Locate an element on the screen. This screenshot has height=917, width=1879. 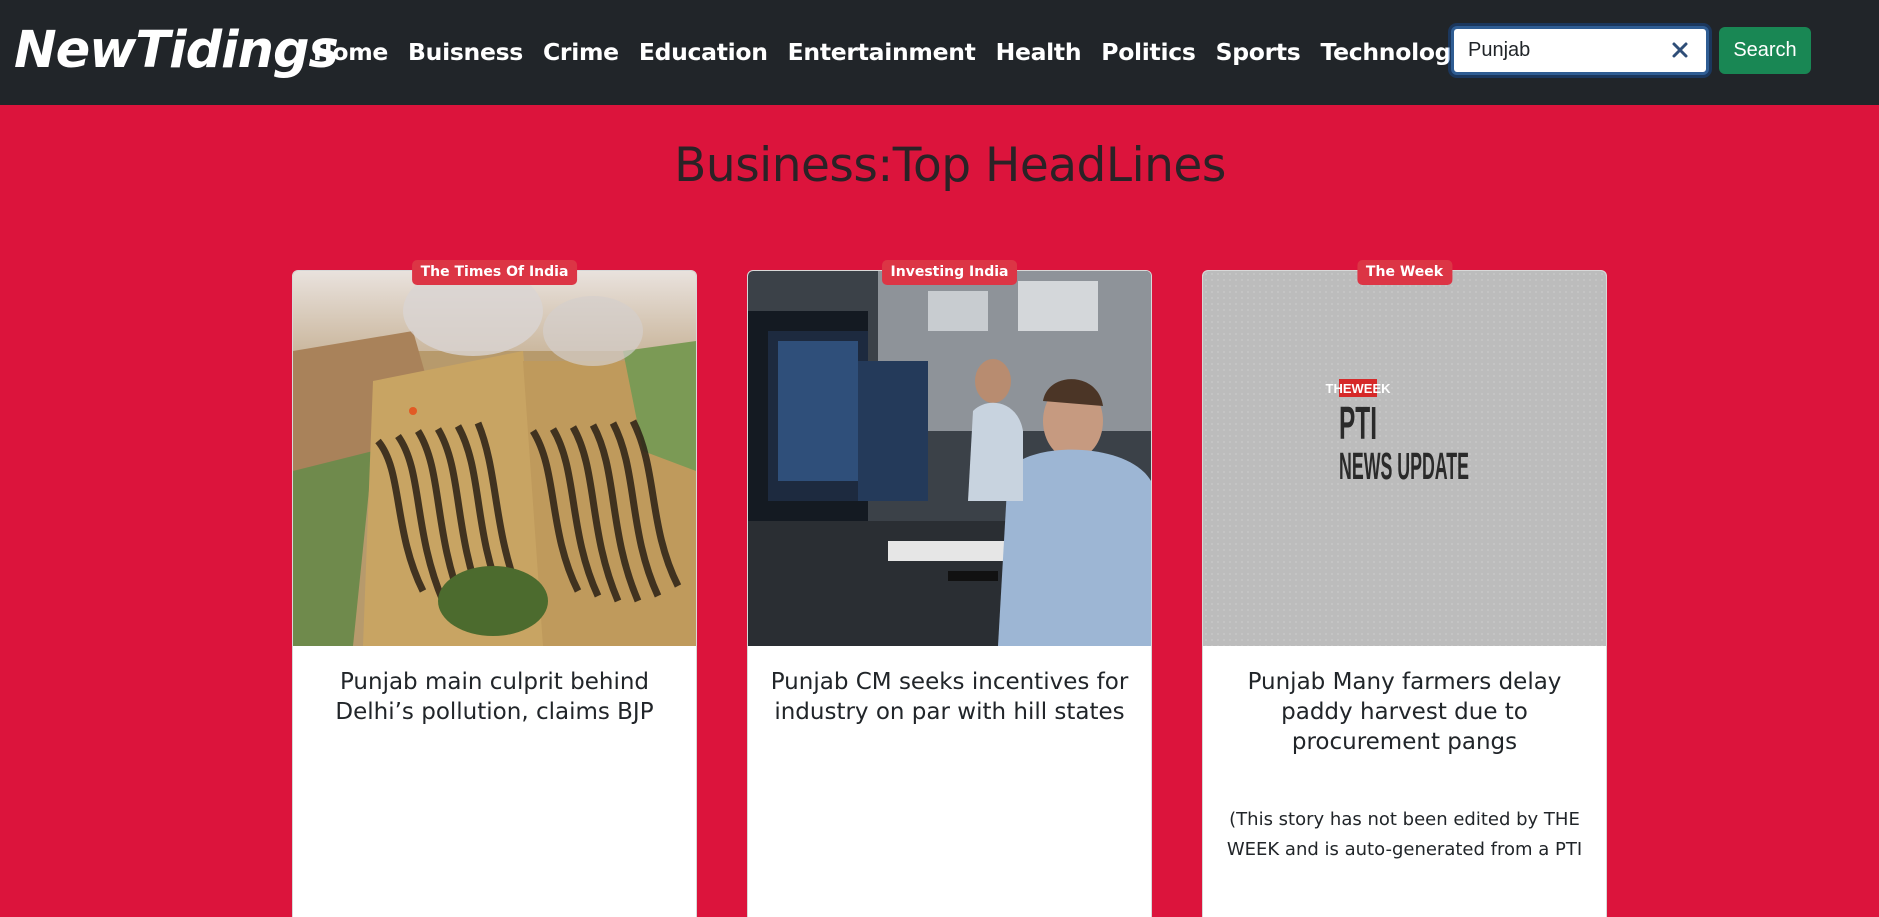
source-badge: Investing India is located at coordinates (949, 272).